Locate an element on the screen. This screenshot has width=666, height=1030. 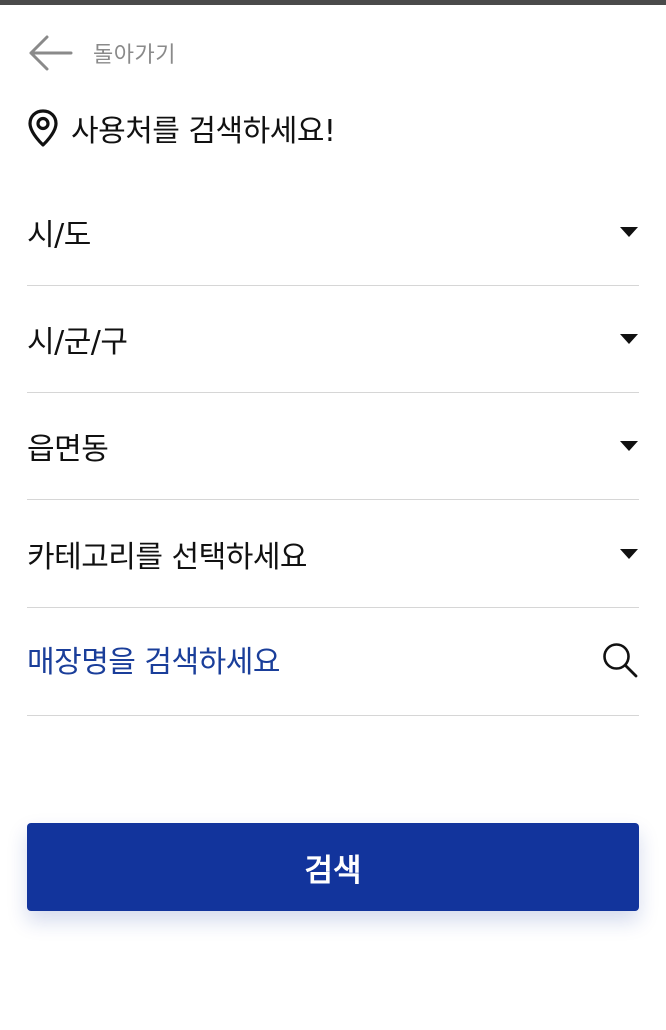
town-select: 읍면동 is located at coordinates (333, 446).